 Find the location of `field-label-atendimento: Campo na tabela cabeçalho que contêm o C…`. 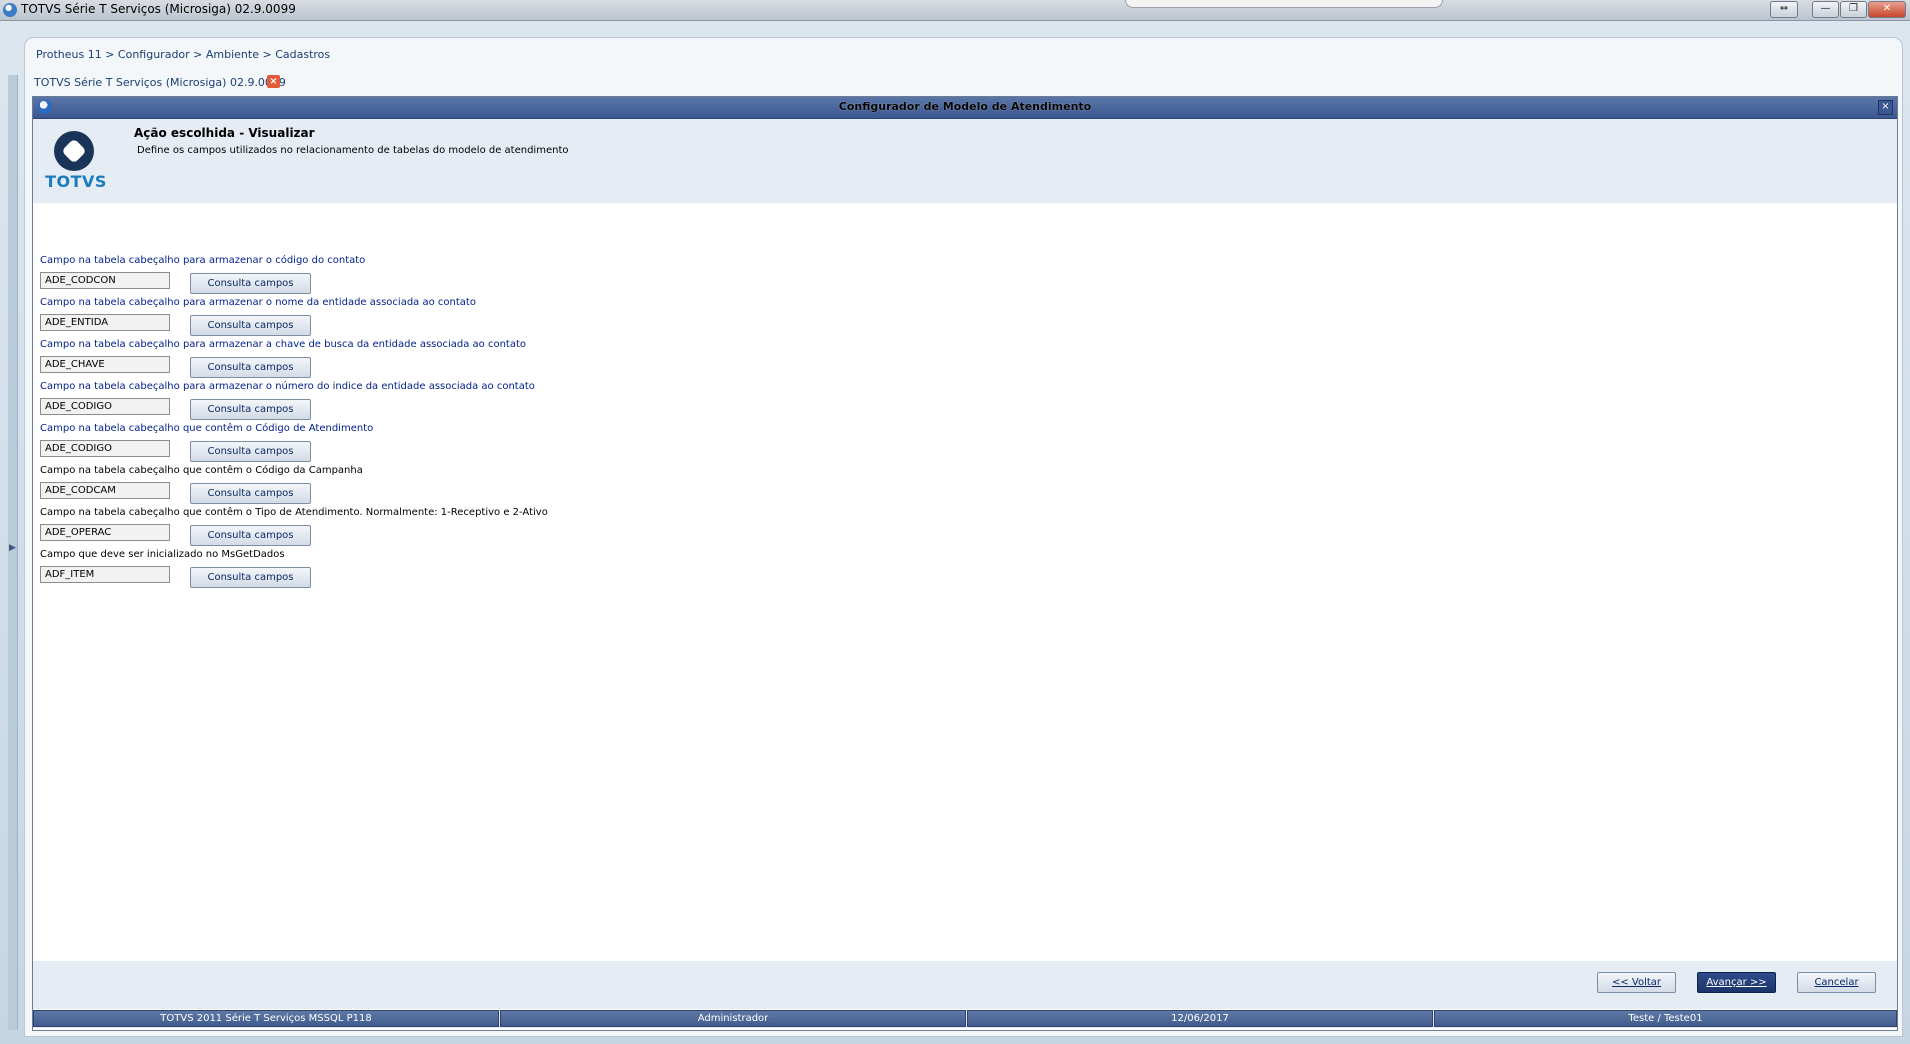

field-label-atendimento: Campo na tabela cabeçalho que contêm o C… is located at coordinates (207, 428).